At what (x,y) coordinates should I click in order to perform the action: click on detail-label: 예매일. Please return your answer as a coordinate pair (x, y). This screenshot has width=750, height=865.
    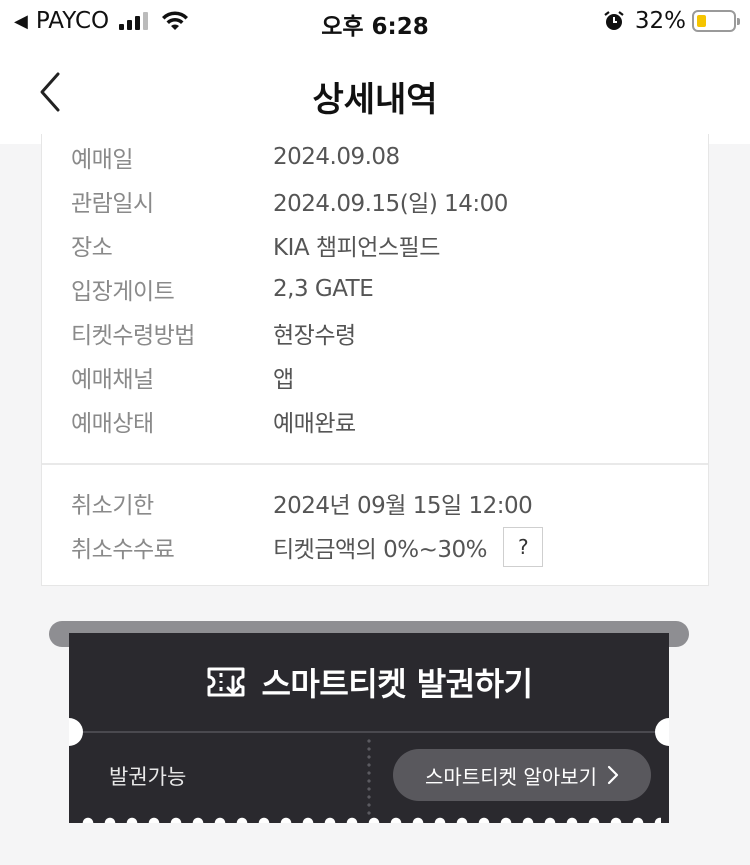
    Looking at the image, I should click on (102, 160).